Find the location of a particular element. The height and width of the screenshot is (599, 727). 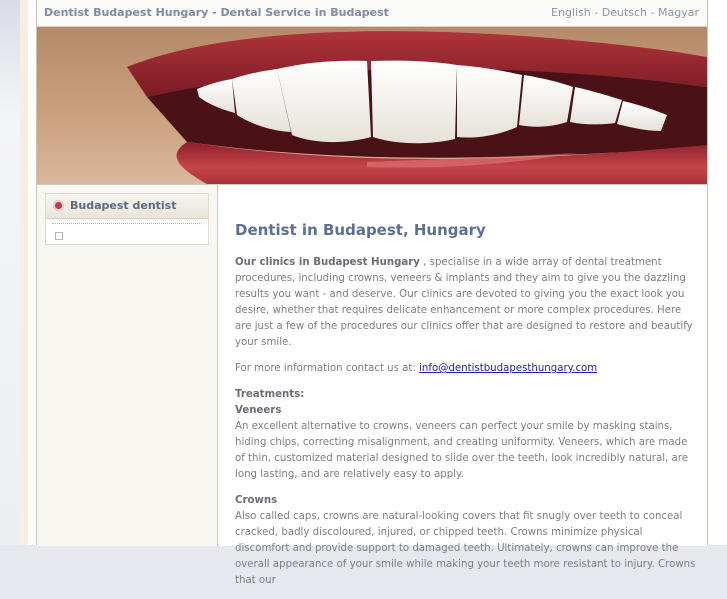

intro-bold: Our clinics in Budapest Hungary is located at coordinates (327, 262).